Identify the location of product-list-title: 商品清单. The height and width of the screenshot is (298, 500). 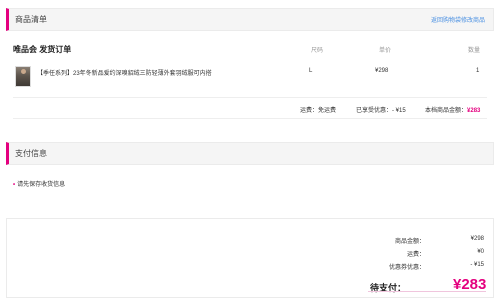
(31, 19).